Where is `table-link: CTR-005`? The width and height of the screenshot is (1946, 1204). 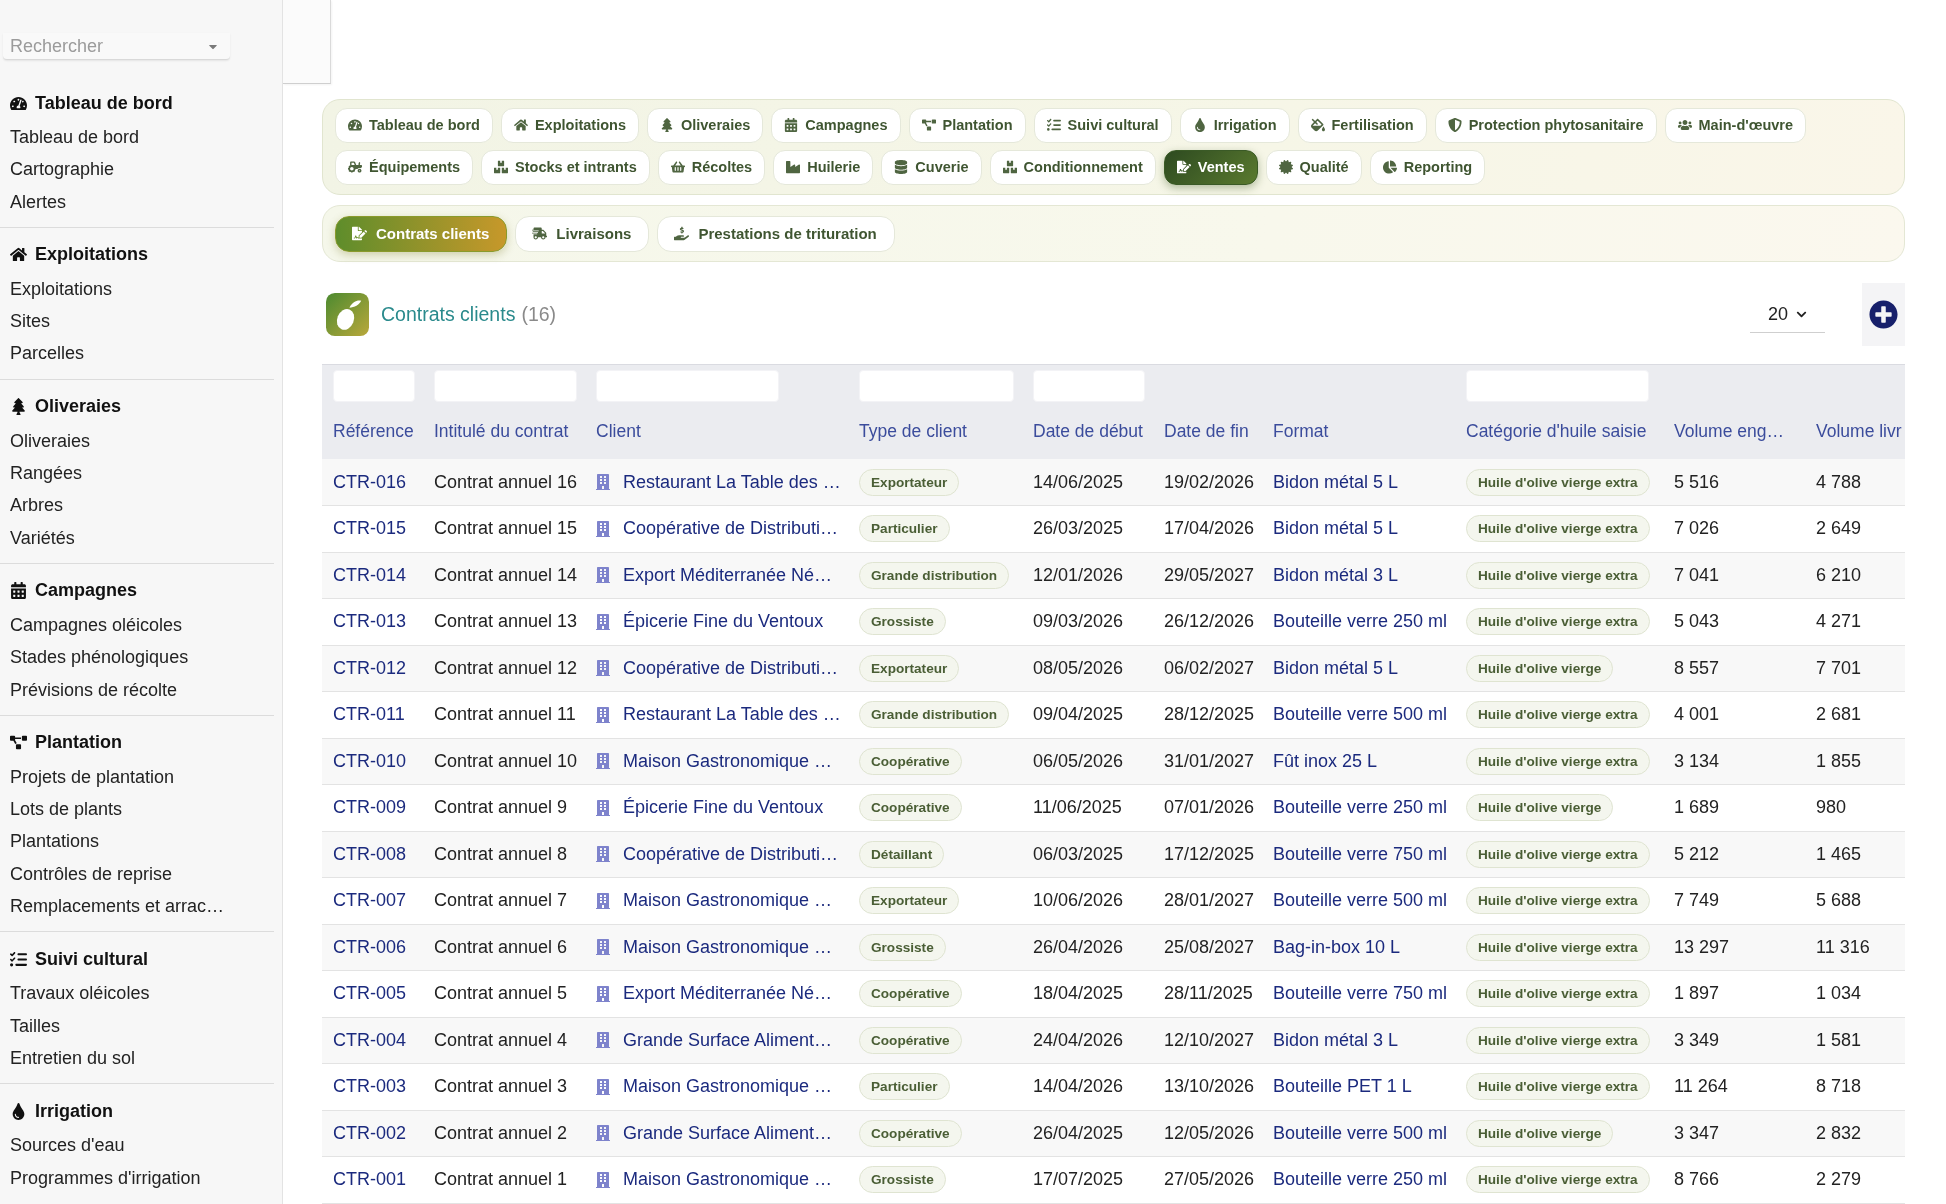
table-link: CTR-005 is located at coordinates (370, 993).